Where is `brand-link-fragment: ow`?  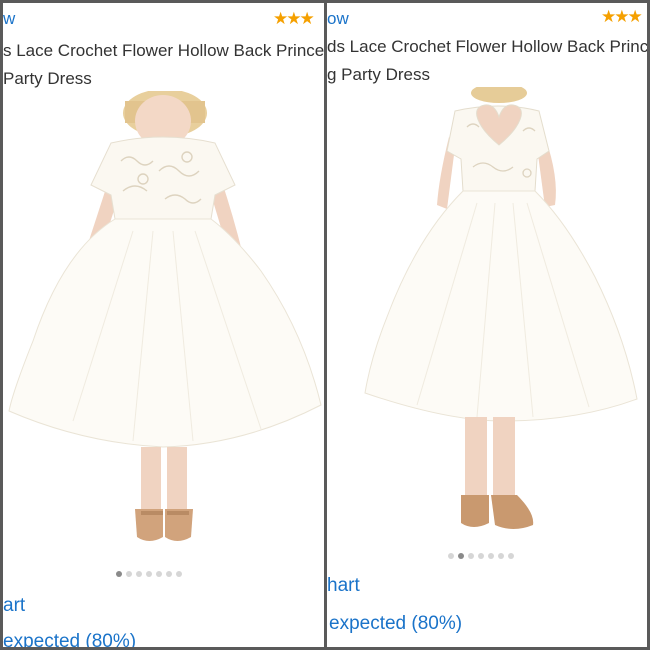 brand-link-fragment: ow is located at coordinates (338, 19).